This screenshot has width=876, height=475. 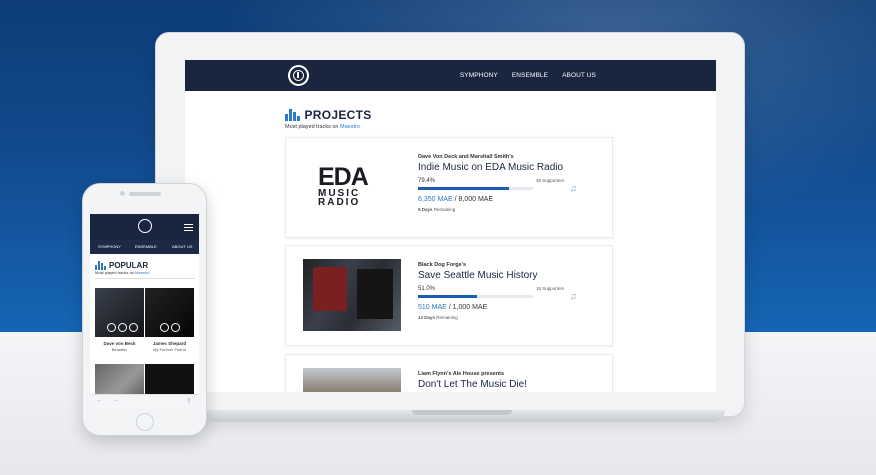 What do you see at coordinates (427, 289) in the screenshot?
I see `progress-percent: 51.0%` at bounding box center [427, 289].